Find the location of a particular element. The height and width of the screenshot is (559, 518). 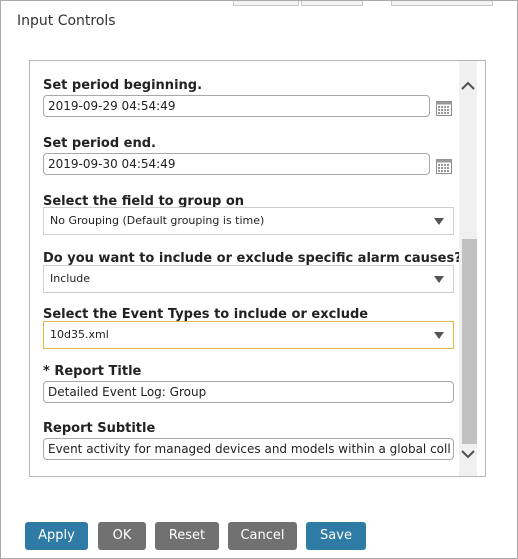

period-end-label: Set period end. is located at coordinates (99, 143).